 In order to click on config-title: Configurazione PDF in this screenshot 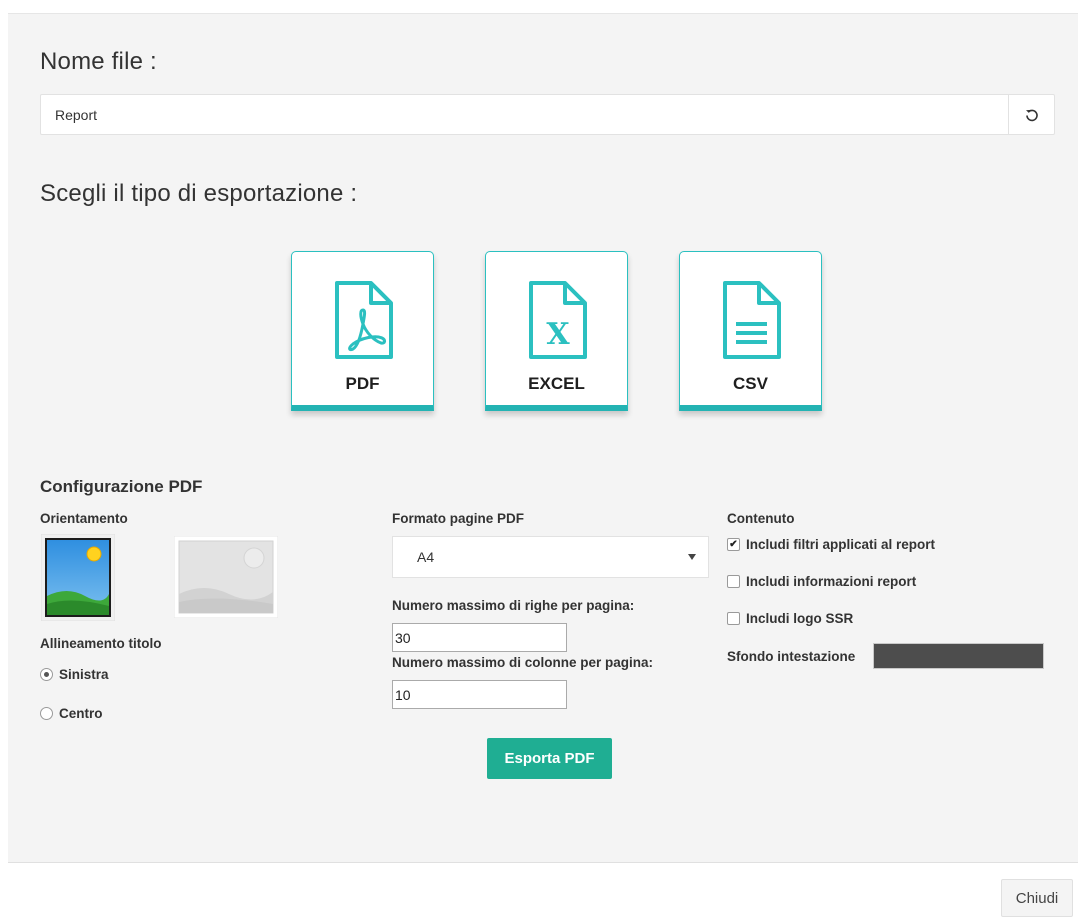, I will do `click(121, 486)`.